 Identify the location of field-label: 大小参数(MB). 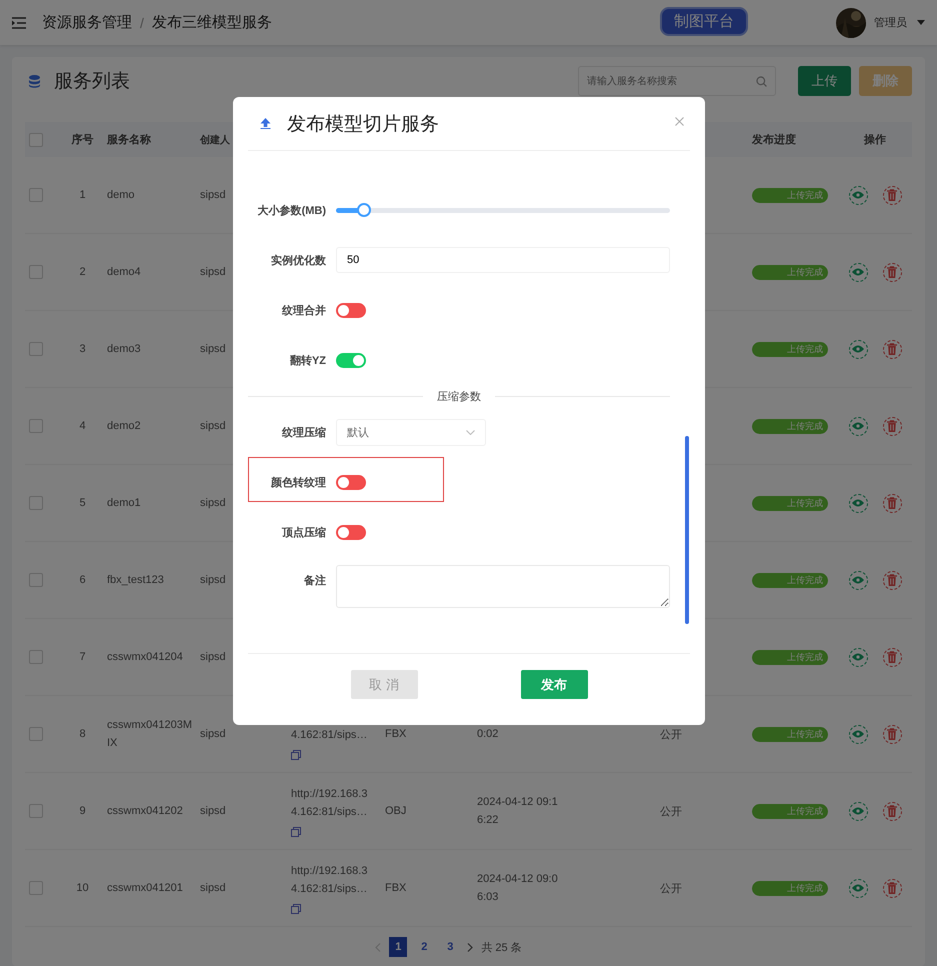
(291, 211).